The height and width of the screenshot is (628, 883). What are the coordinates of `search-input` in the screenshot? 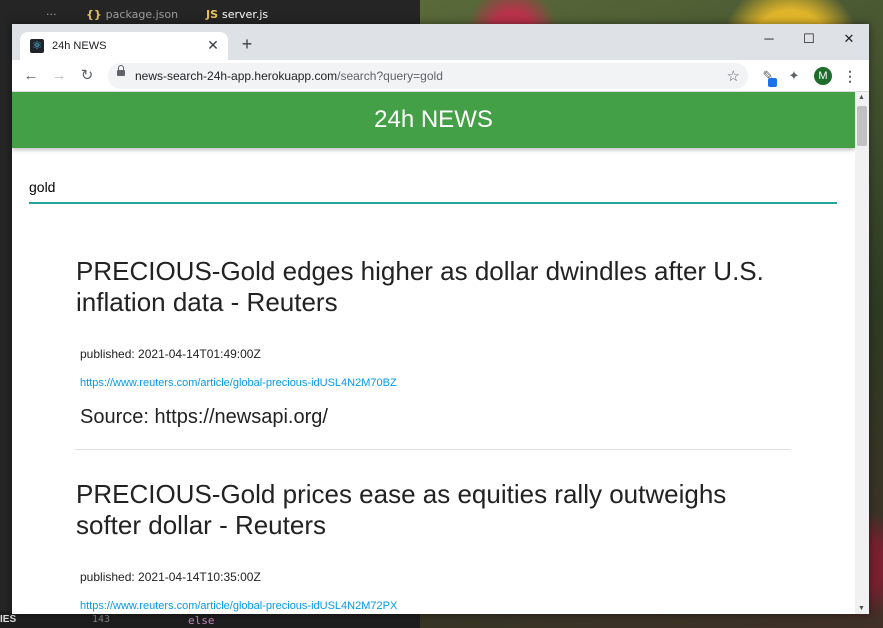 It's located at (433, 188).